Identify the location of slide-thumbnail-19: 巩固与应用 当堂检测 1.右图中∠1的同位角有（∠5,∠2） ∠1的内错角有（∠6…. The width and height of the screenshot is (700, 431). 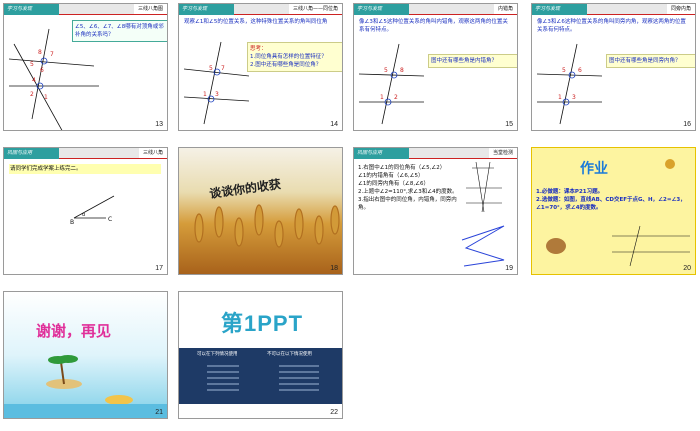
(435, 211).